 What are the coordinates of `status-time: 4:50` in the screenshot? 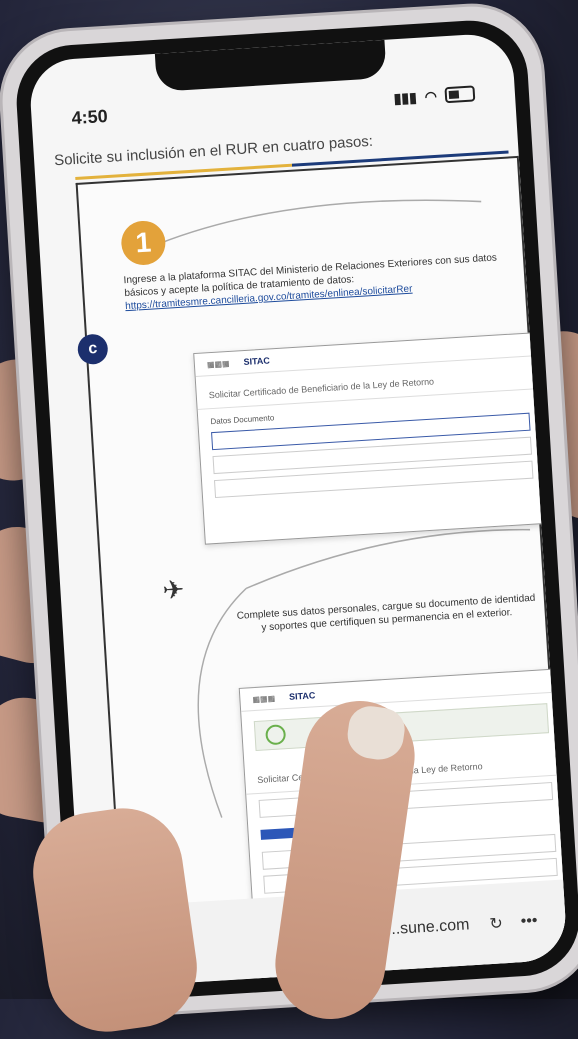 It's located at (89, 116).